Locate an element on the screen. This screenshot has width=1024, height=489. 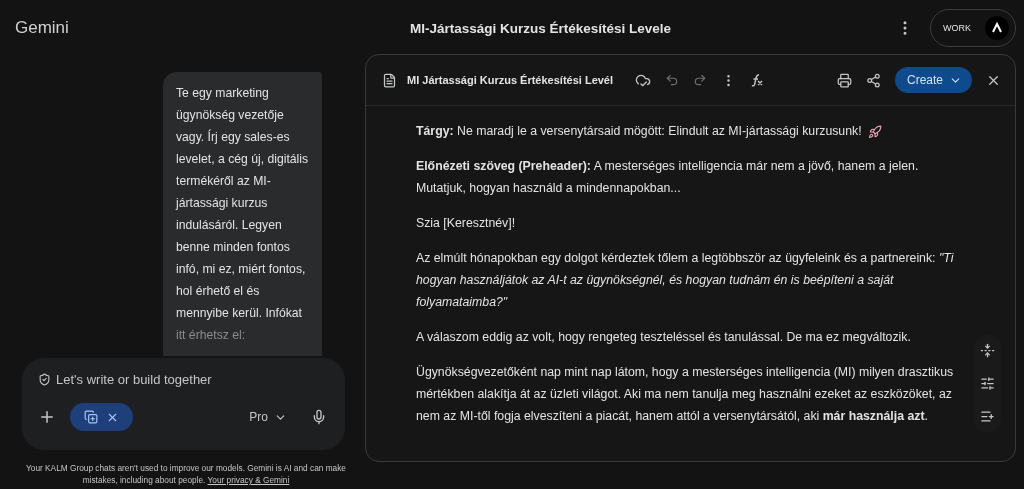
message-line: hol érhető el és is located at coordinates (218, 291).